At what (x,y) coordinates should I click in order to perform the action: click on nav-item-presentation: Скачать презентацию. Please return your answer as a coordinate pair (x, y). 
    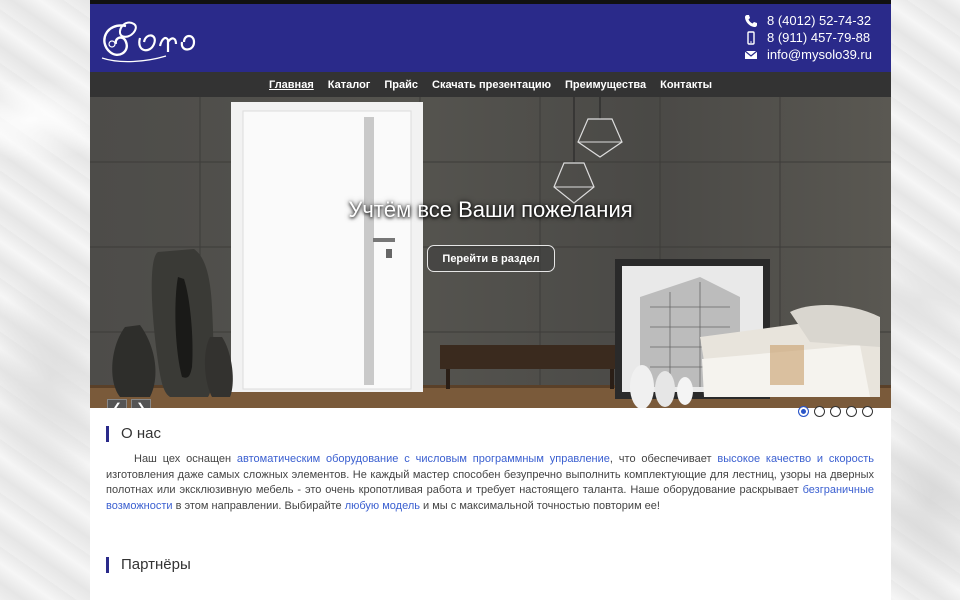
    Looking at the image, I should click on (491, 85).